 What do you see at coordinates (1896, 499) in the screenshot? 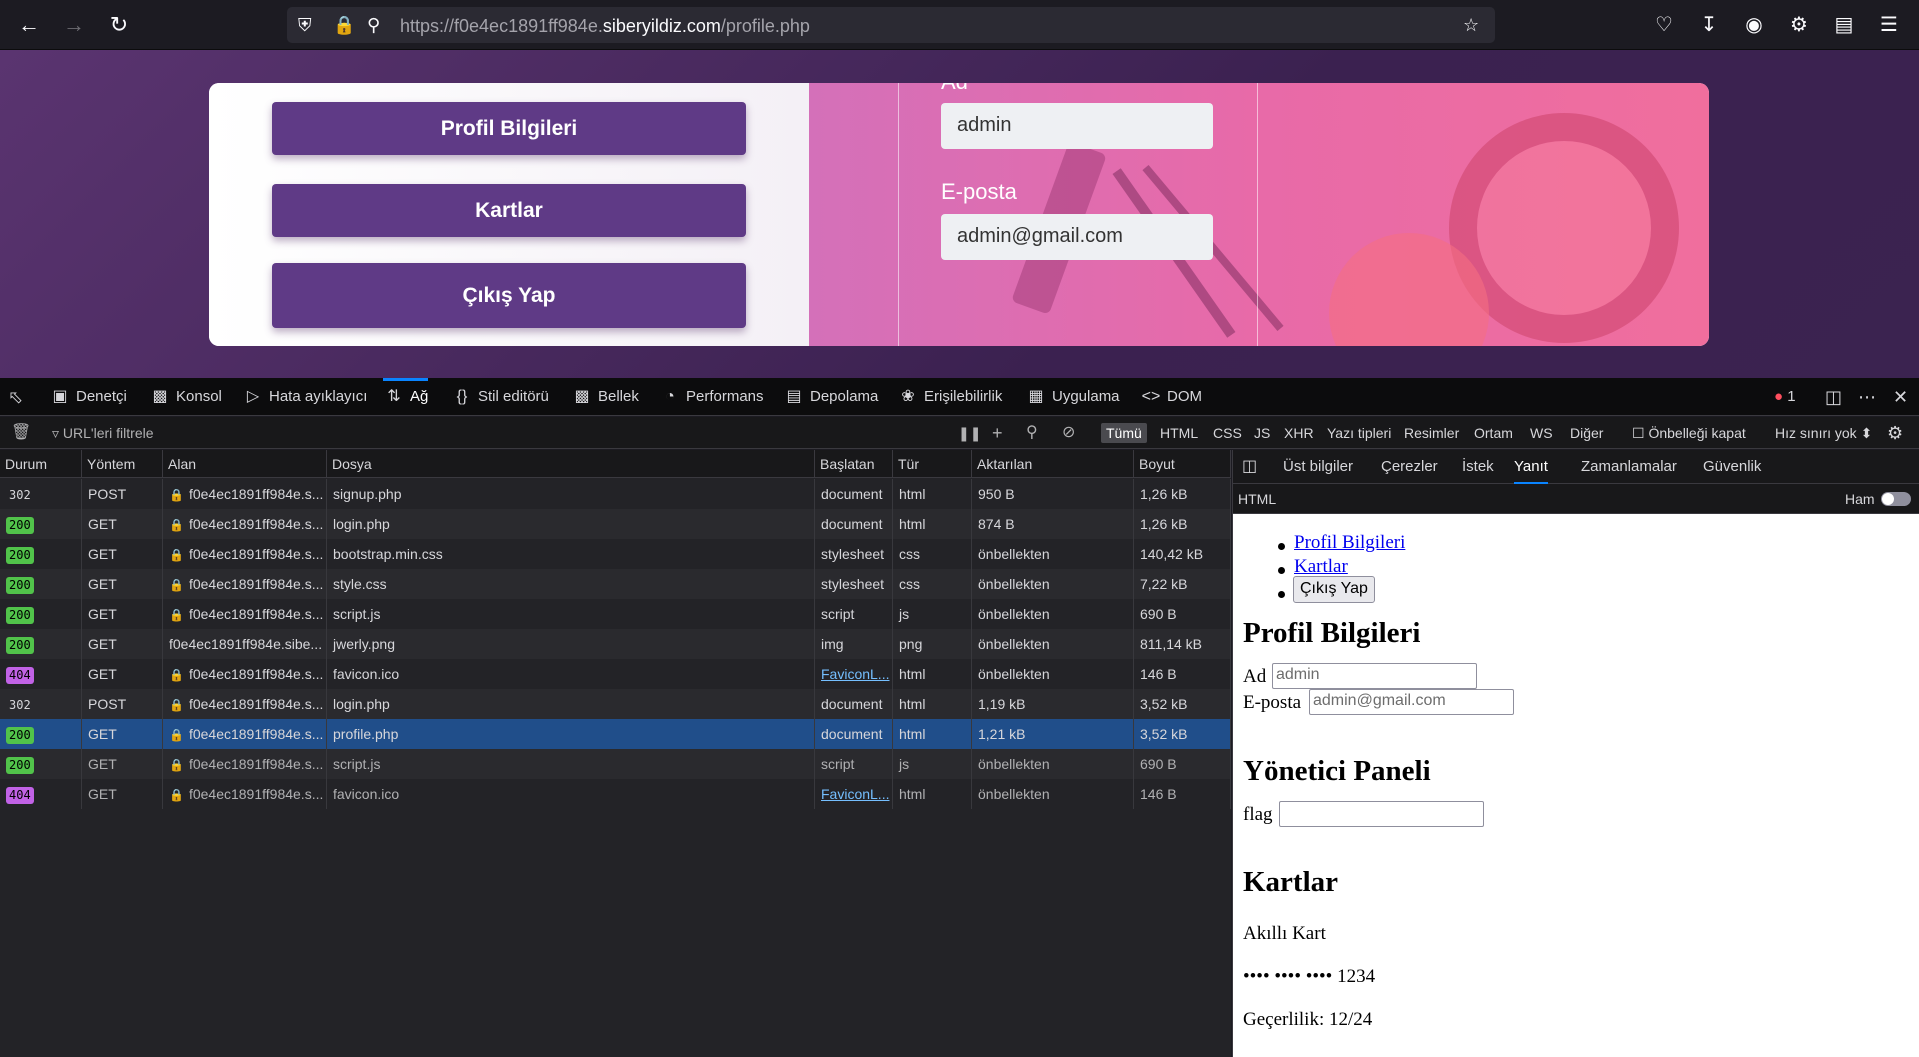
I see `raw-toggle` at bounding box center [1896, 499].